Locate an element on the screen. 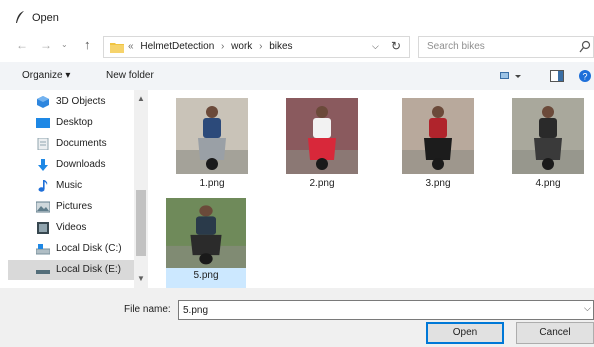 The width and height of the screenshot is (594, 347). file-item: 1.png is located at coordinates (212, 143).